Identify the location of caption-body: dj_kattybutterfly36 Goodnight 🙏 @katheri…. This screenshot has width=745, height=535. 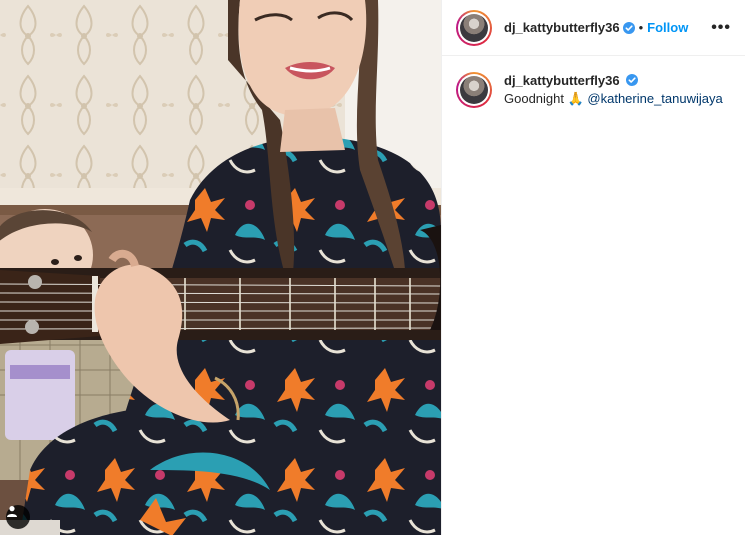
(613, 90).